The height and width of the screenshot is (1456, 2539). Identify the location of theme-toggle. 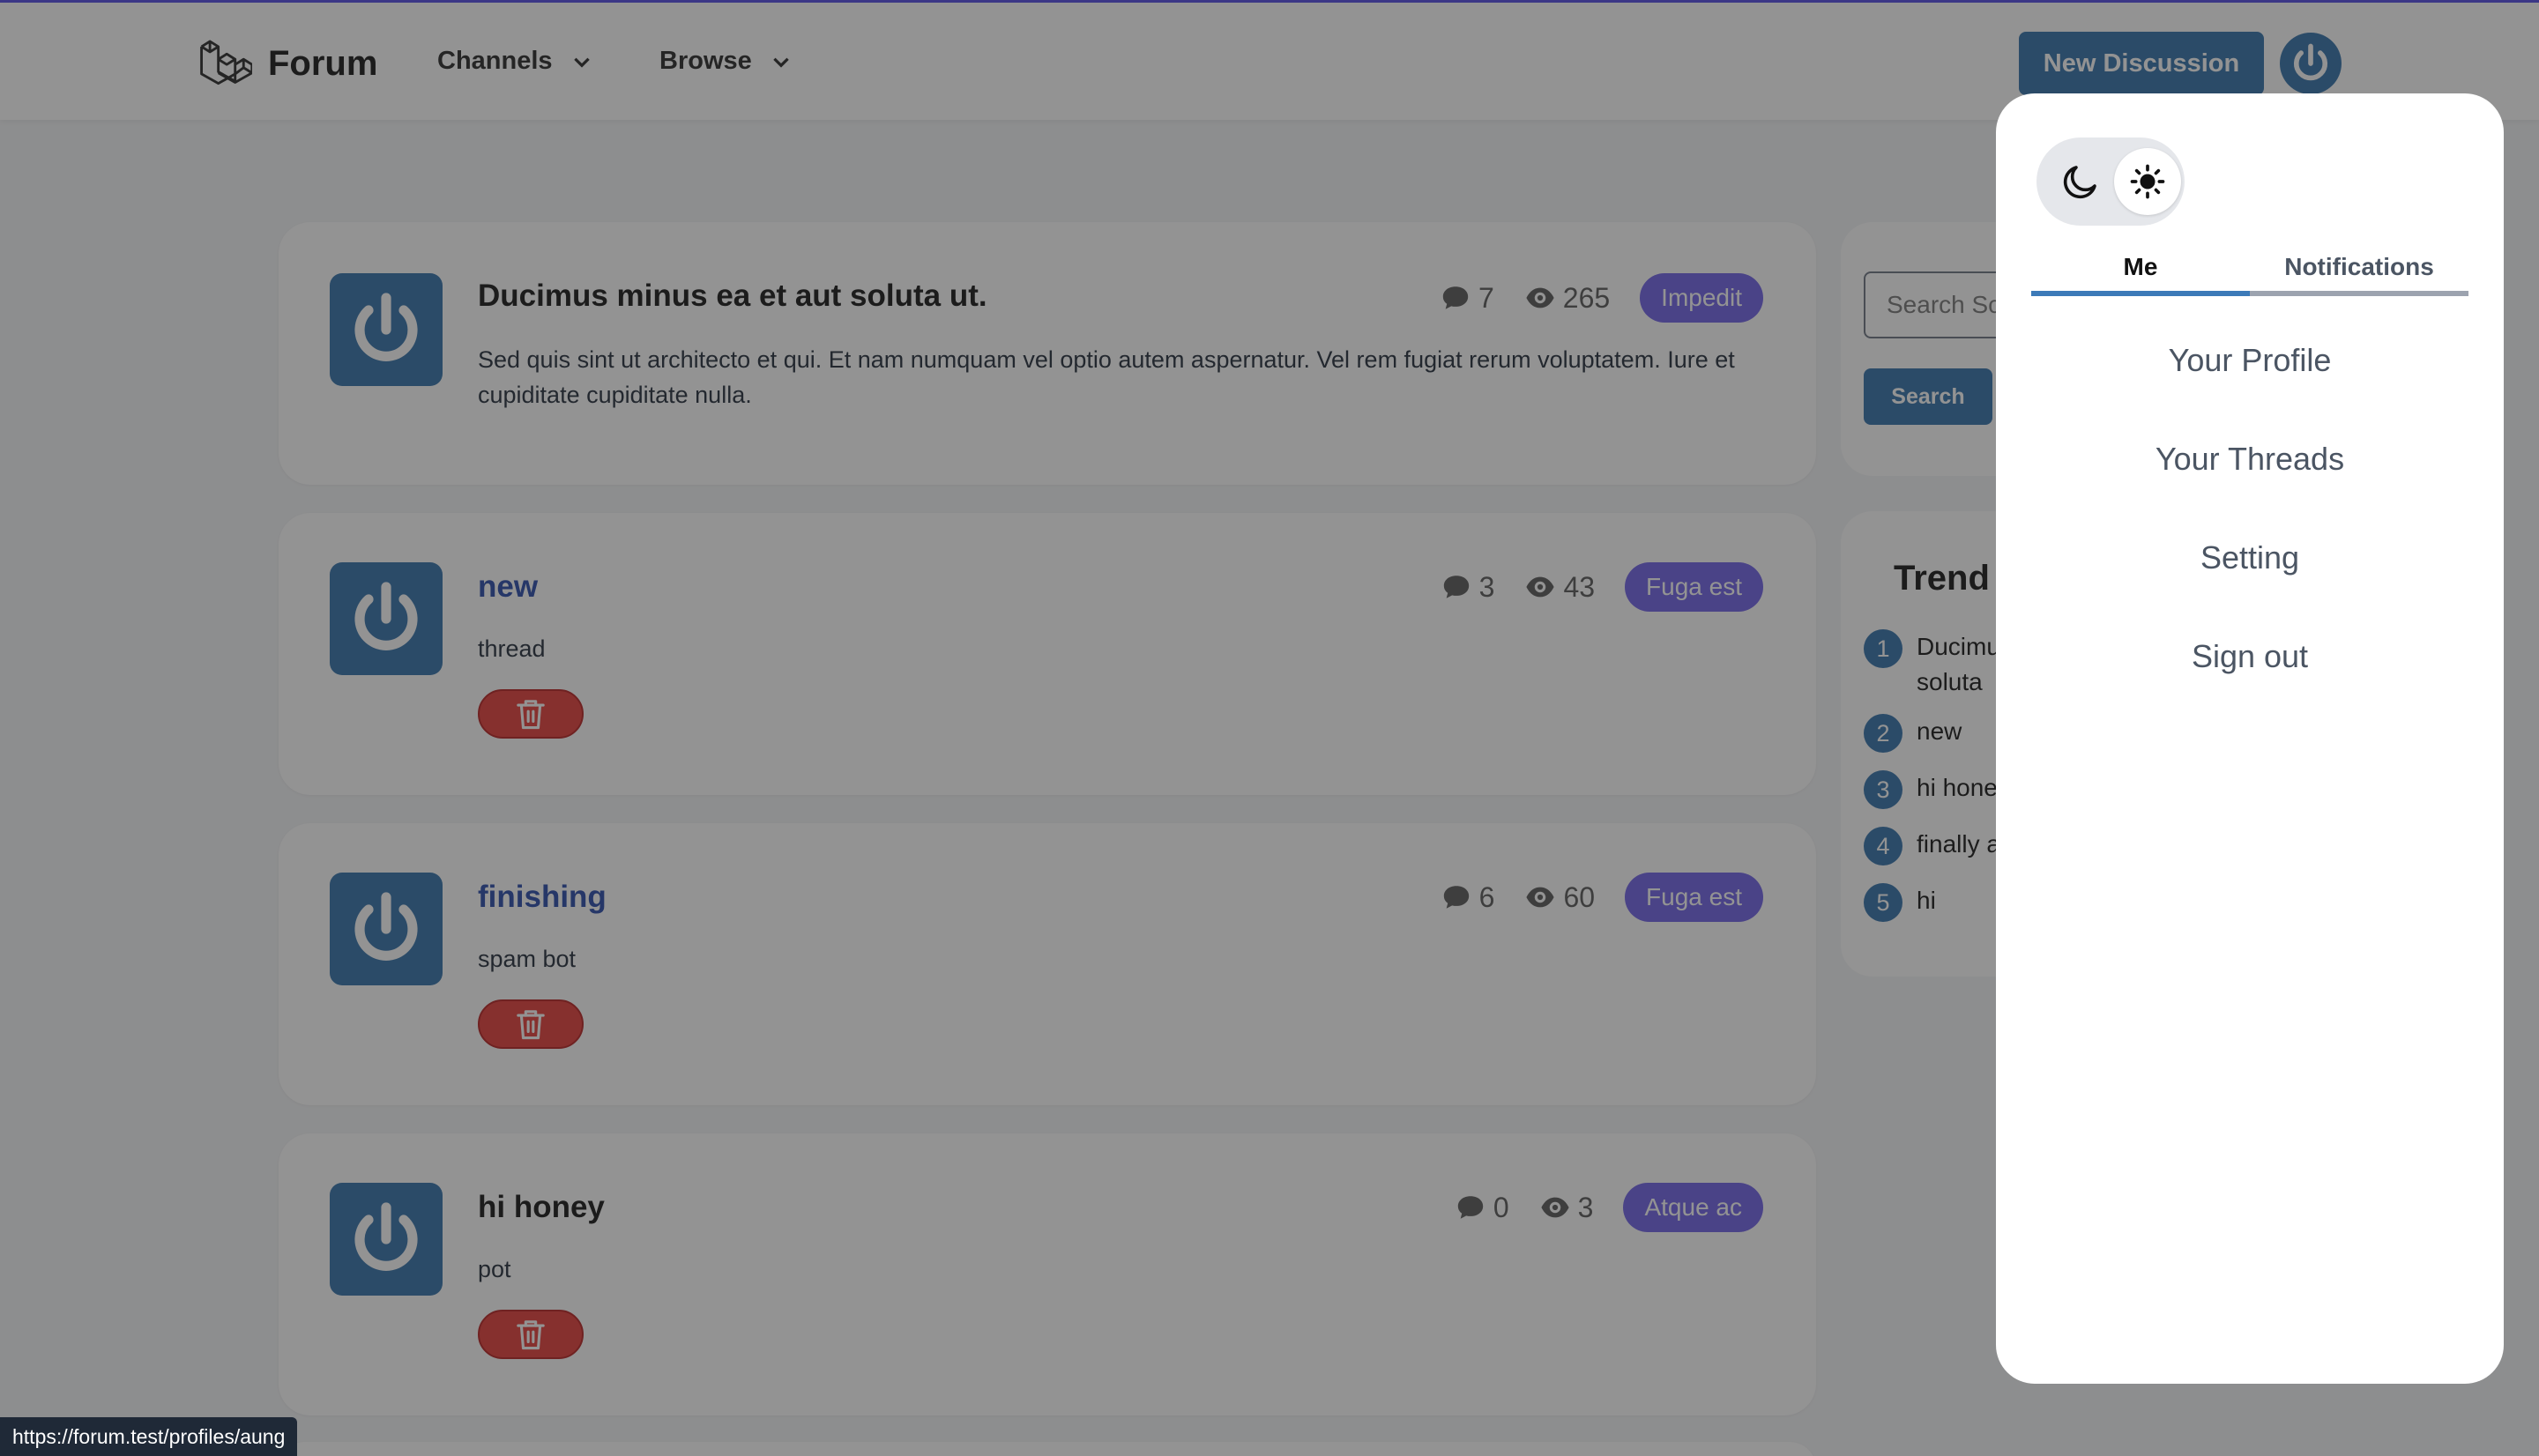
(2110, 181).